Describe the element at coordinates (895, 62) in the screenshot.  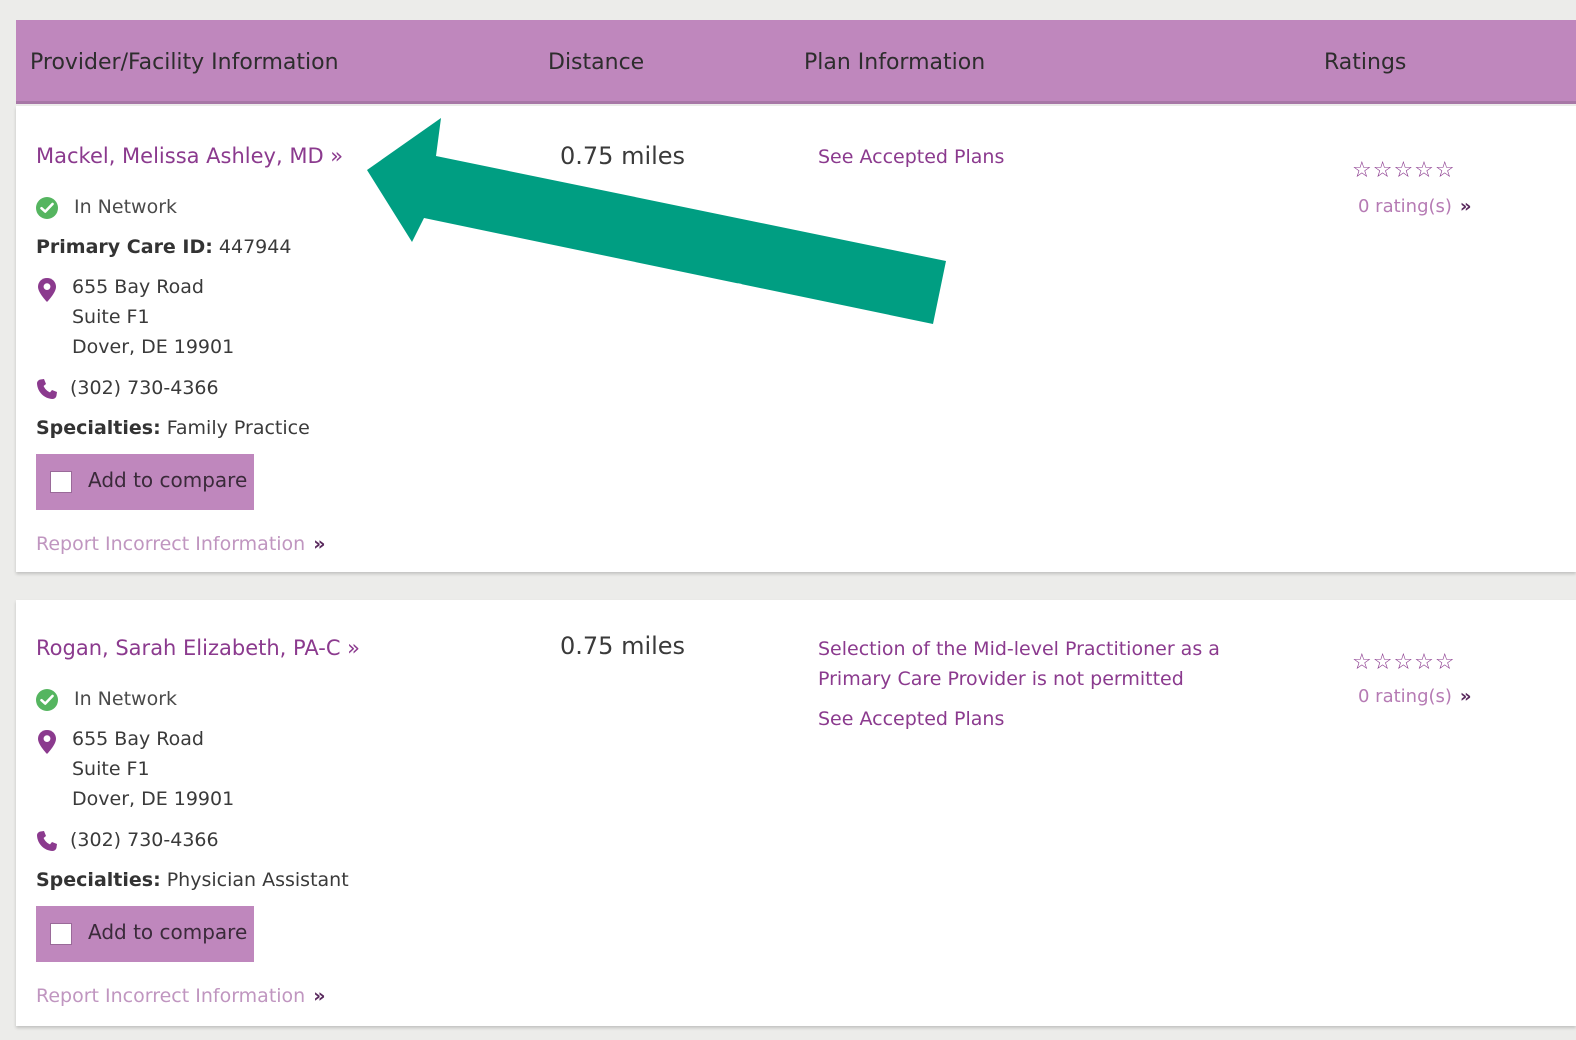
I see `header-plan-info: Plan Information` at that location.